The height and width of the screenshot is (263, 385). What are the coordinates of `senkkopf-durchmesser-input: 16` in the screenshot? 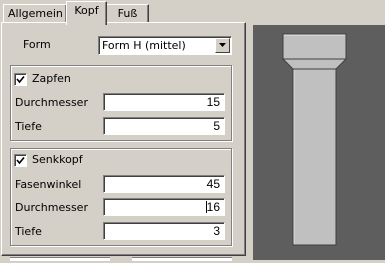 It's located at (164, 207).